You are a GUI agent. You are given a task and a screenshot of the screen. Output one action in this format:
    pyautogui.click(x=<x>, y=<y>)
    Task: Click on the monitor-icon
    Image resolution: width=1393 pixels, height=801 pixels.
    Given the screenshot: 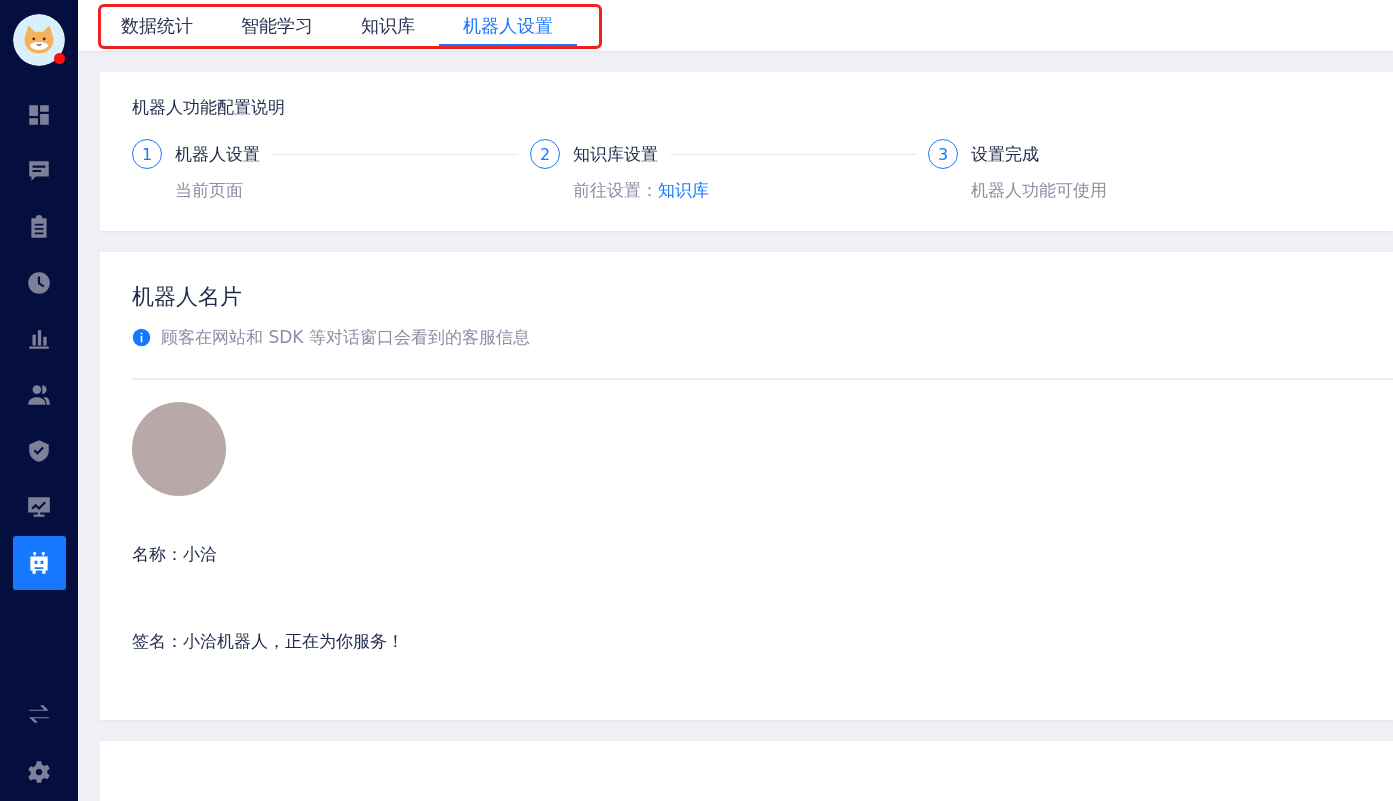 What is the action you would take?
    pyautogui.click(x=39, y=507)
    